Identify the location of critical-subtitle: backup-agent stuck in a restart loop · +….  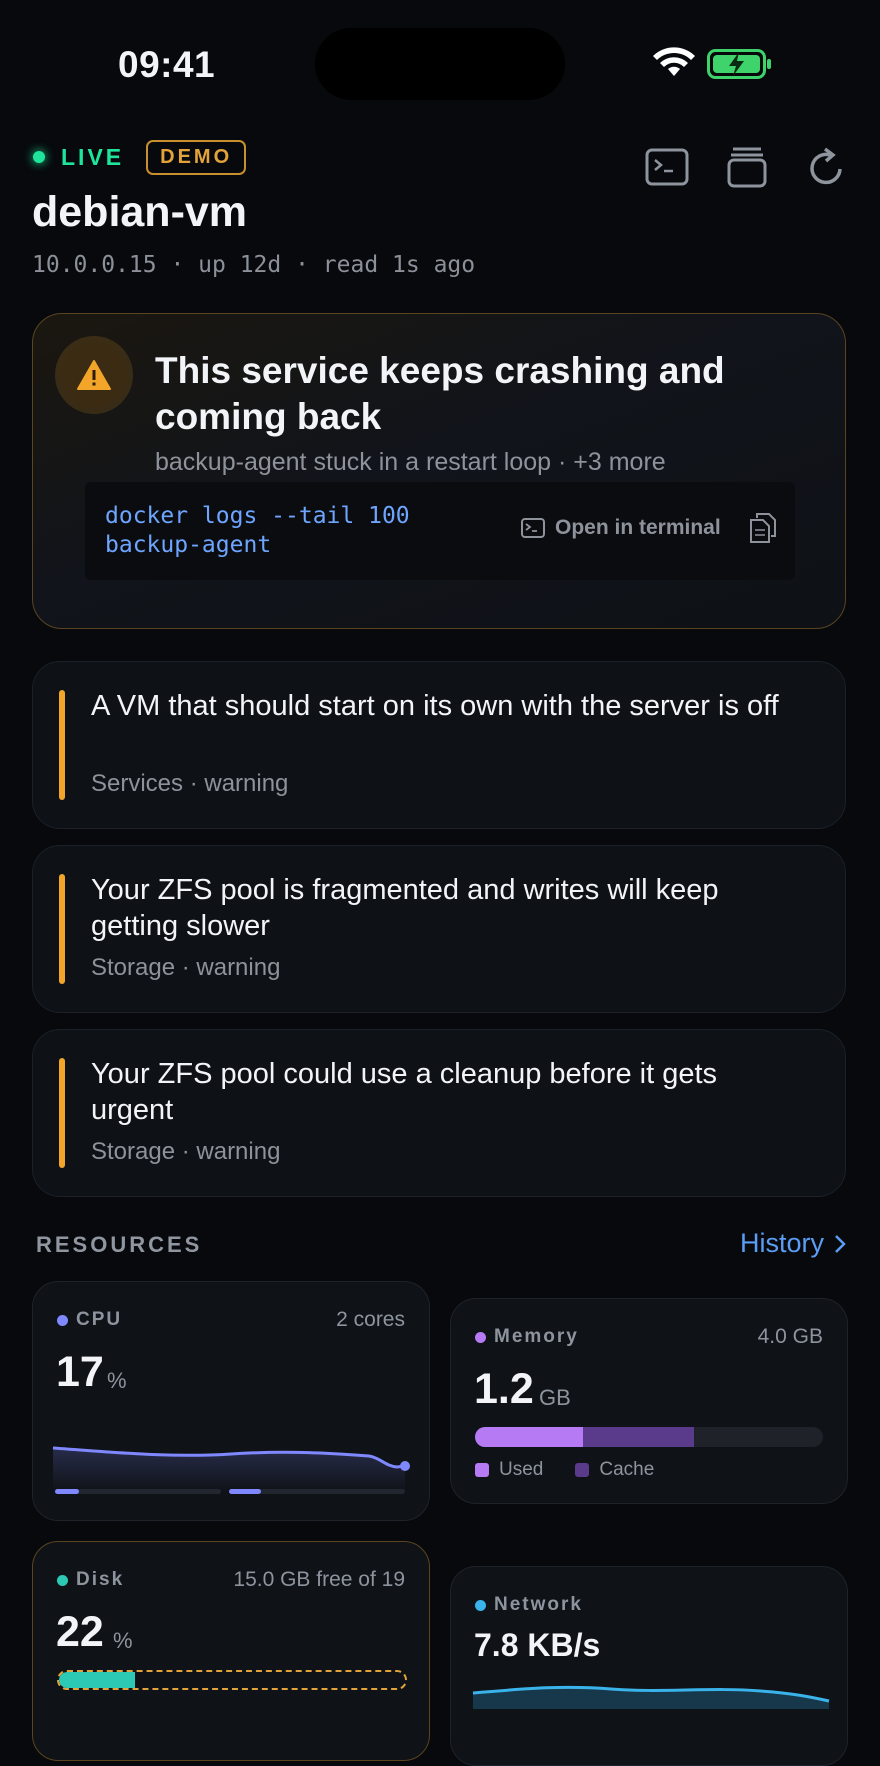
(410, 462).